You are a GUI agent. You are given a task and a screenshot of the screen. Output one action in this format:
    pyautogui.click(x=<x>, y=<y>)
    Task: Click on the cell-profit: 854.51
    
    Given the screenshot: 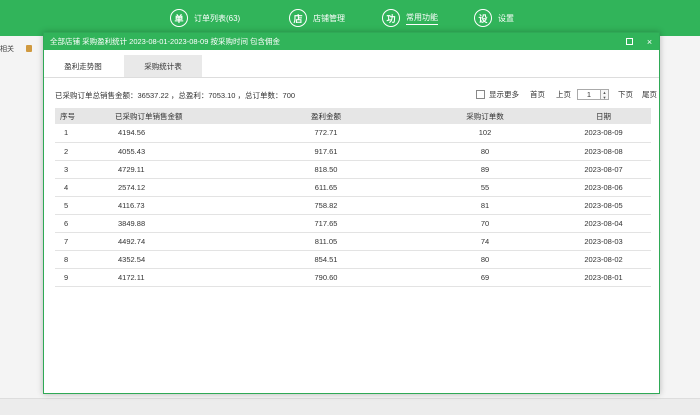 What is the action you would take?
    pyautogui.click(x=326, y=259)
    